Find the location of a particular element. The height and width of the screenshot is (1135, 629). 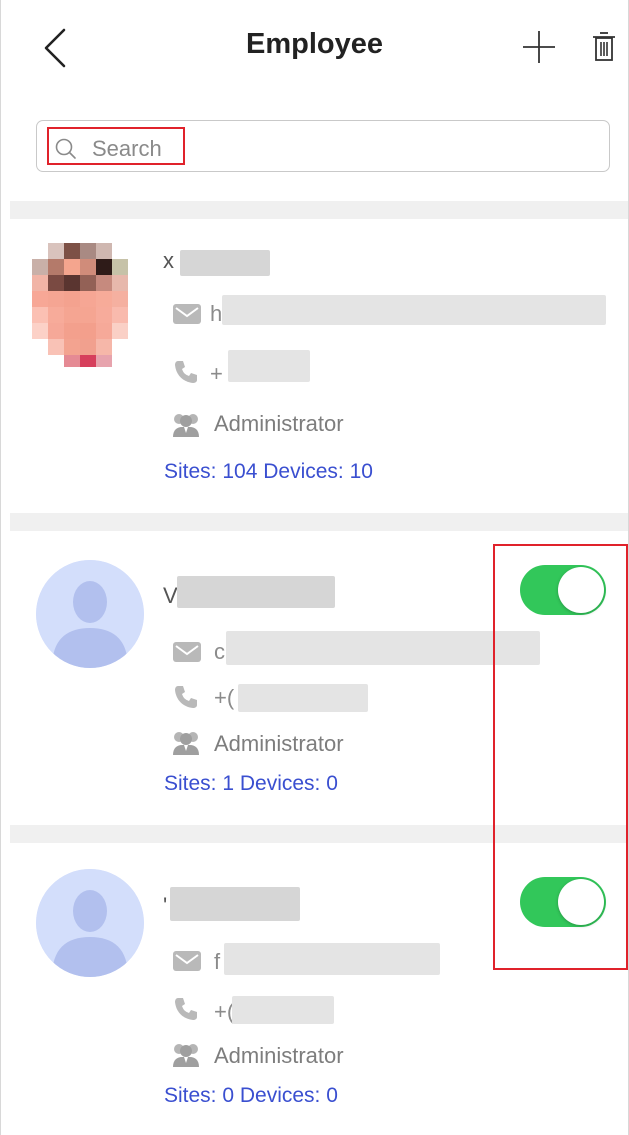

trash-icon is located at coordinates (604, 46).